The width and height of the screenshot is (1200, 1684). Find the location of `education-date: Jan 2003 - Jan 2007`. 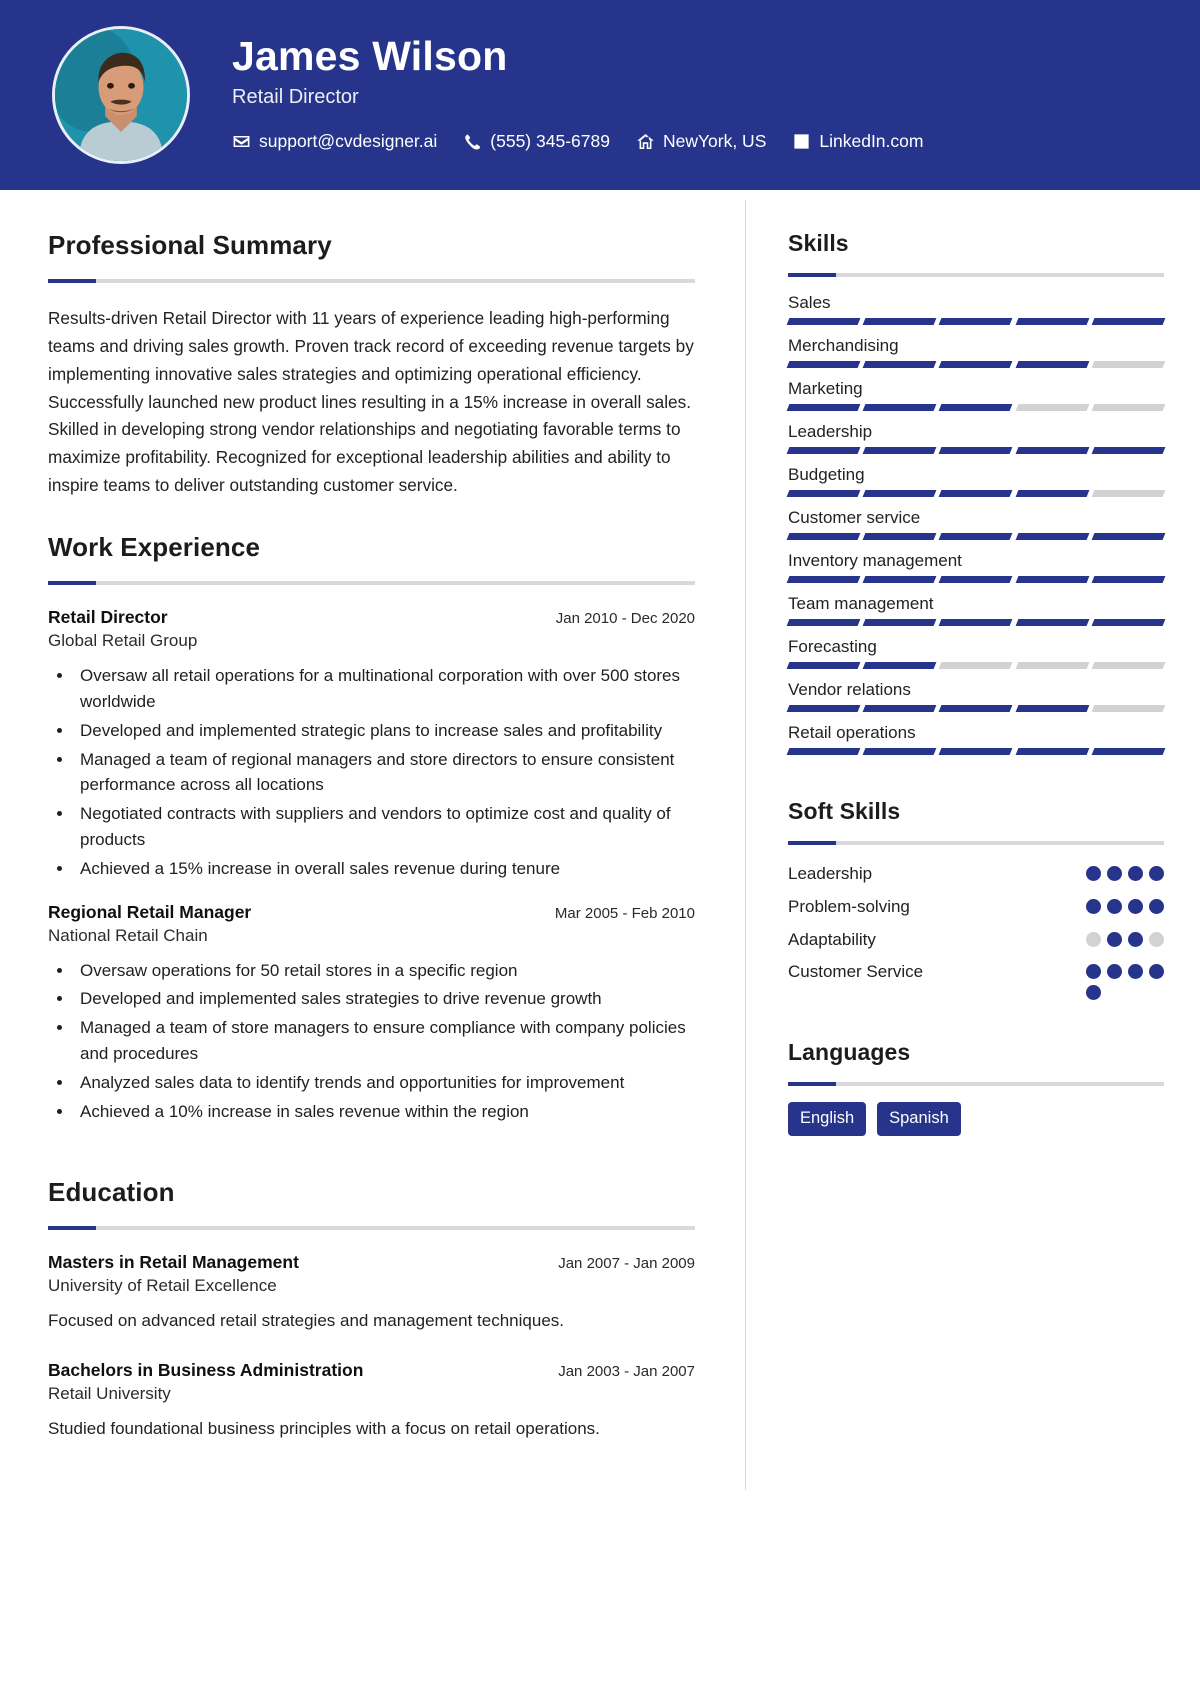

education-date: Jan 2003 - Jan 2007 is located at coordinates (626, 1371).